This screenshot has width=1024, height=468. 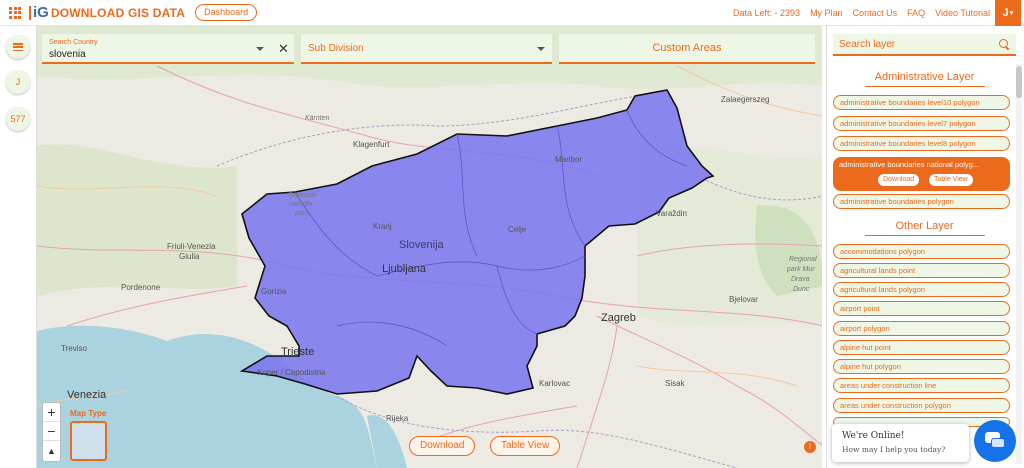 I want to click on clear-icon: ✕, so click(x=283, y=48).